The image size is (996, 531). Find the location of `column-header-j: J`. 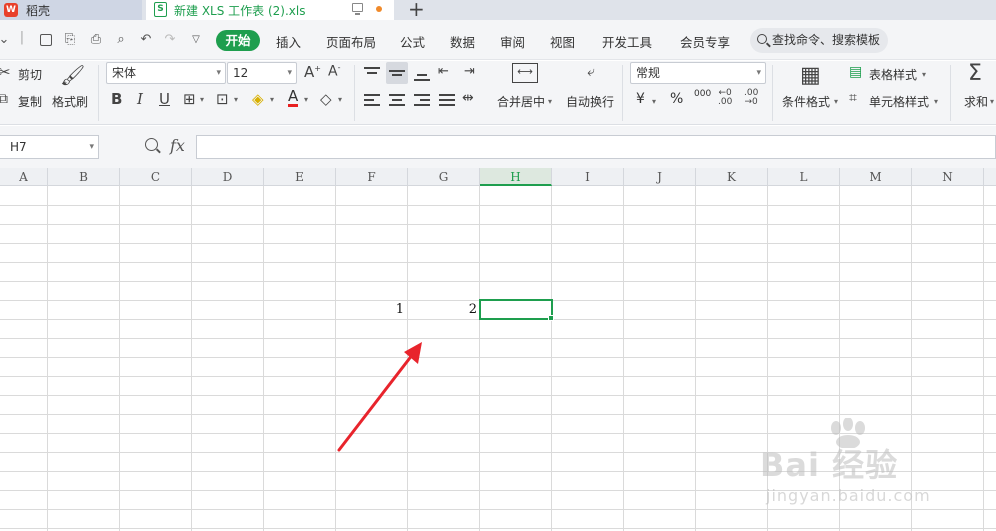

column-header-j: J is located at coordinates (660, 177).